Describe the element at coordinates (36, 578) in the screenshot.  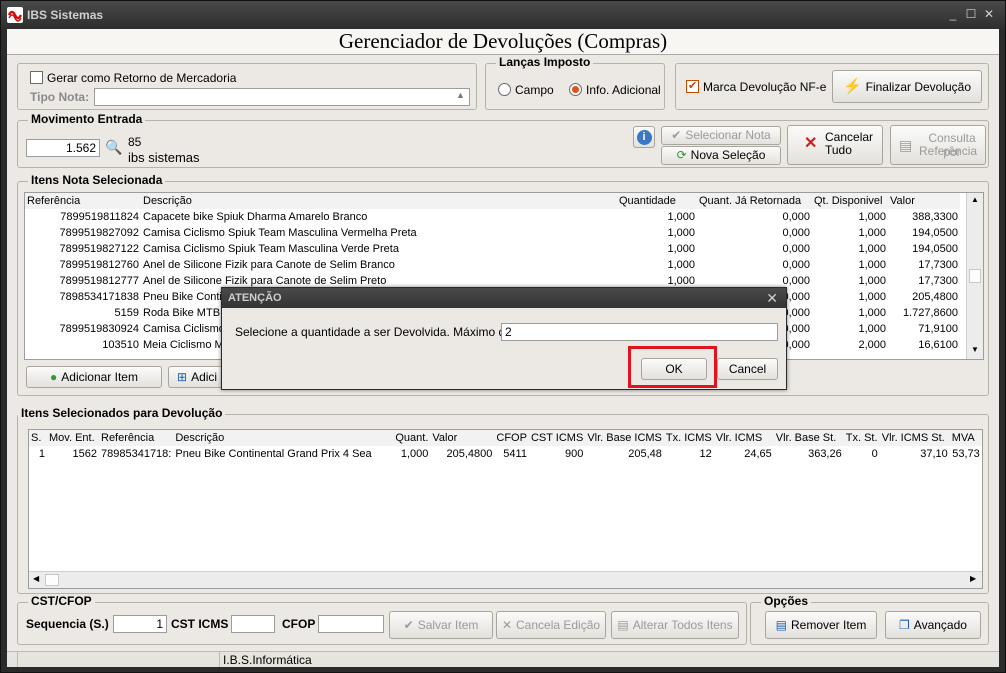
I see `scroll-left-icon: ◀` at that location.